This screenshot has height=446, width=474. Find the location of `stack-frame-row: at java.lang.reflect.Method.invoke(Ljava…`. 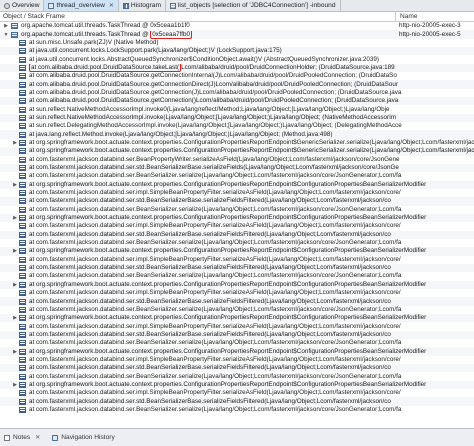

stack-frame-row: at java.lang.reflect.Method.invoke(Ljava… is located at coordinates (237, 134).